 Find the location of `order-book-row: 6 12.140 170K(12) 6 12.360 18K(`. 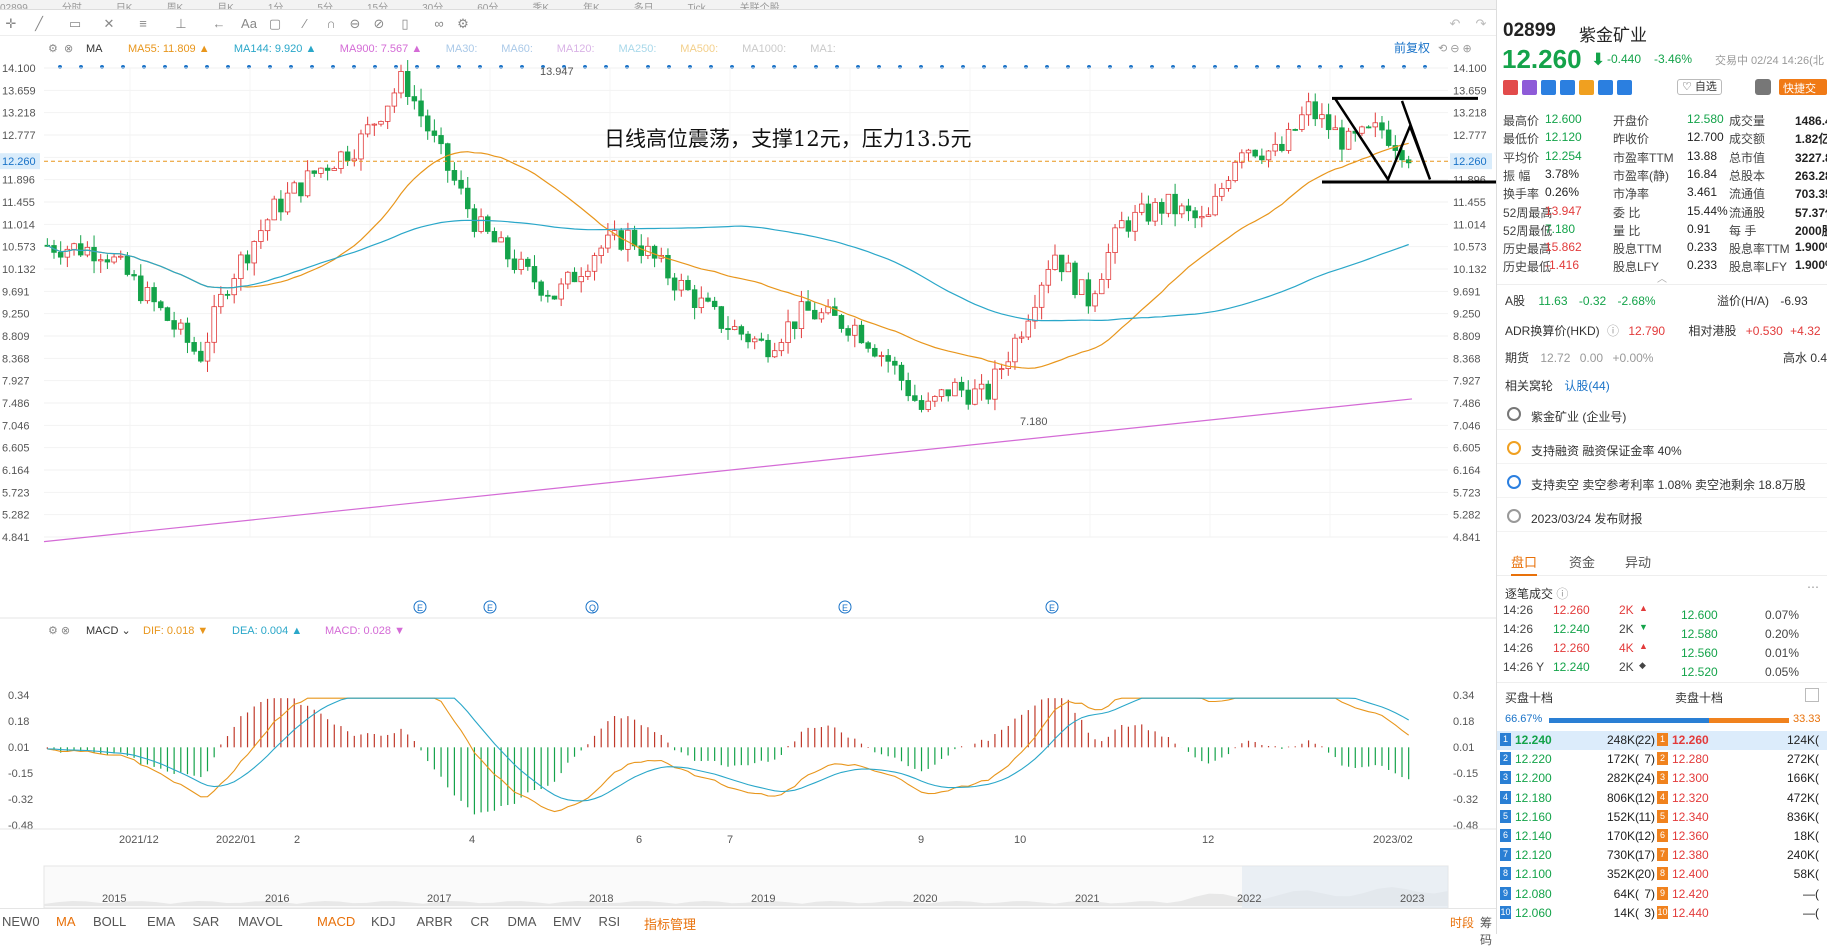

order-book-row: 6 12.140 170K(12) 6 12.360 18K( is located at coordinates (1662, 836).